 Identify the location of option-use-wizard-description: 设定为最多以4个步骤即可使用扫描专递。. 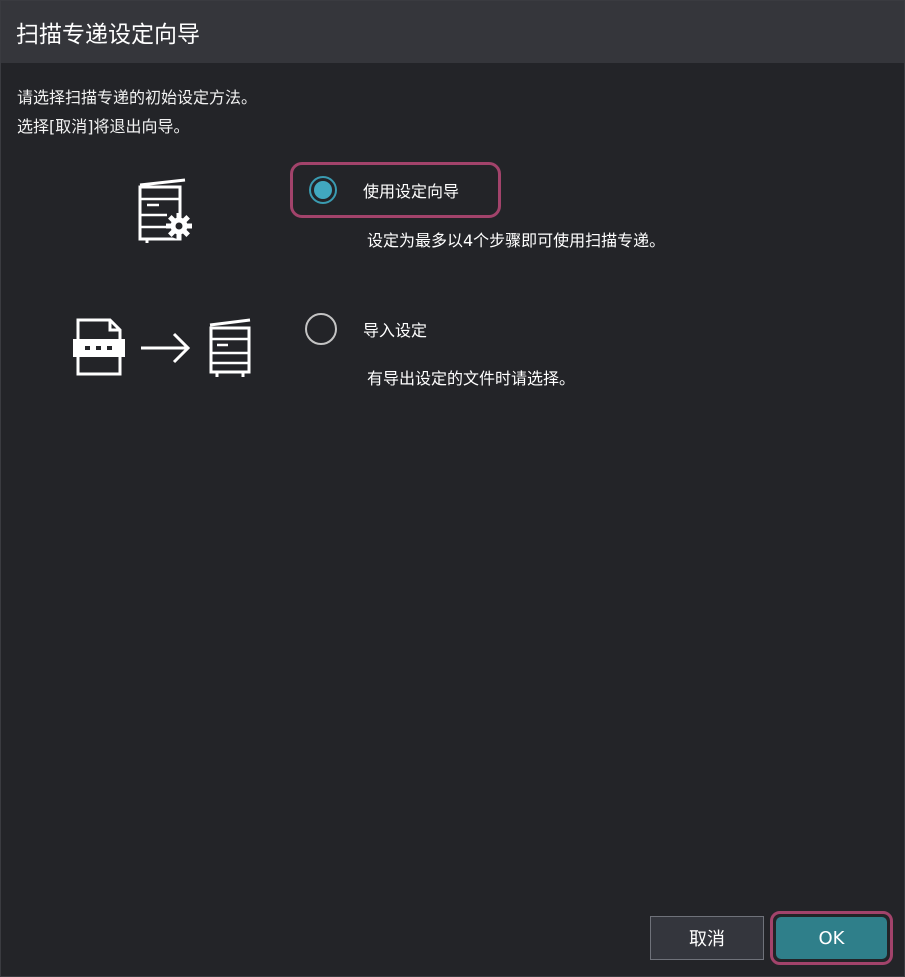
(516, 240).